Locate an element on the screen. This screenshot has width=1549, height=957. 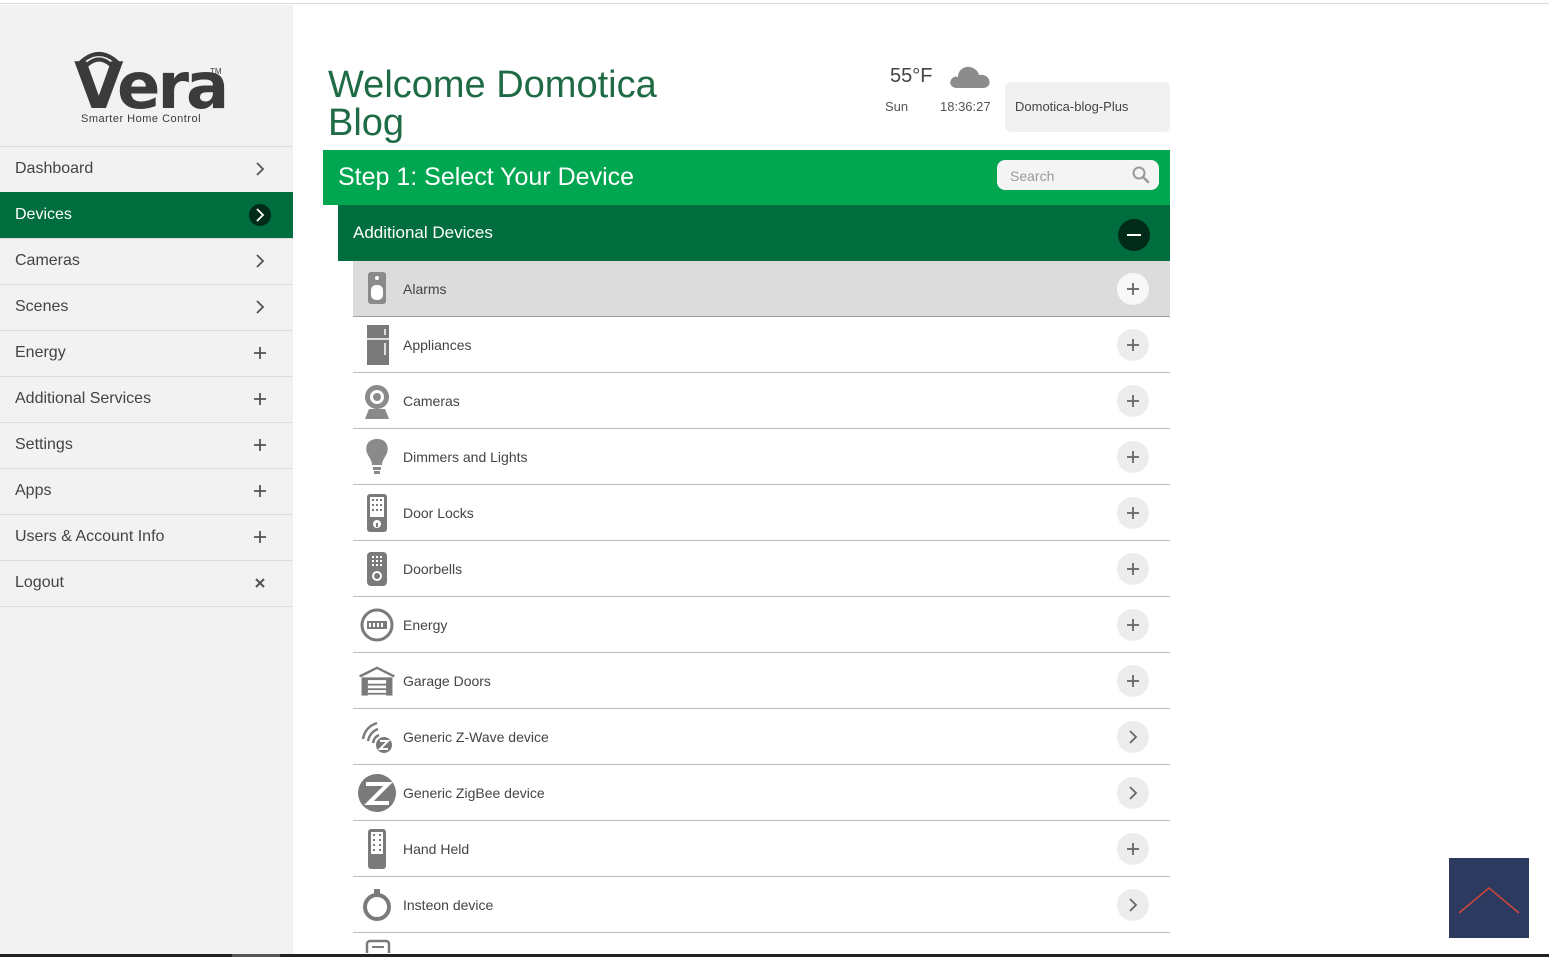
door-lock-icon is located at coordinates (377, 513).